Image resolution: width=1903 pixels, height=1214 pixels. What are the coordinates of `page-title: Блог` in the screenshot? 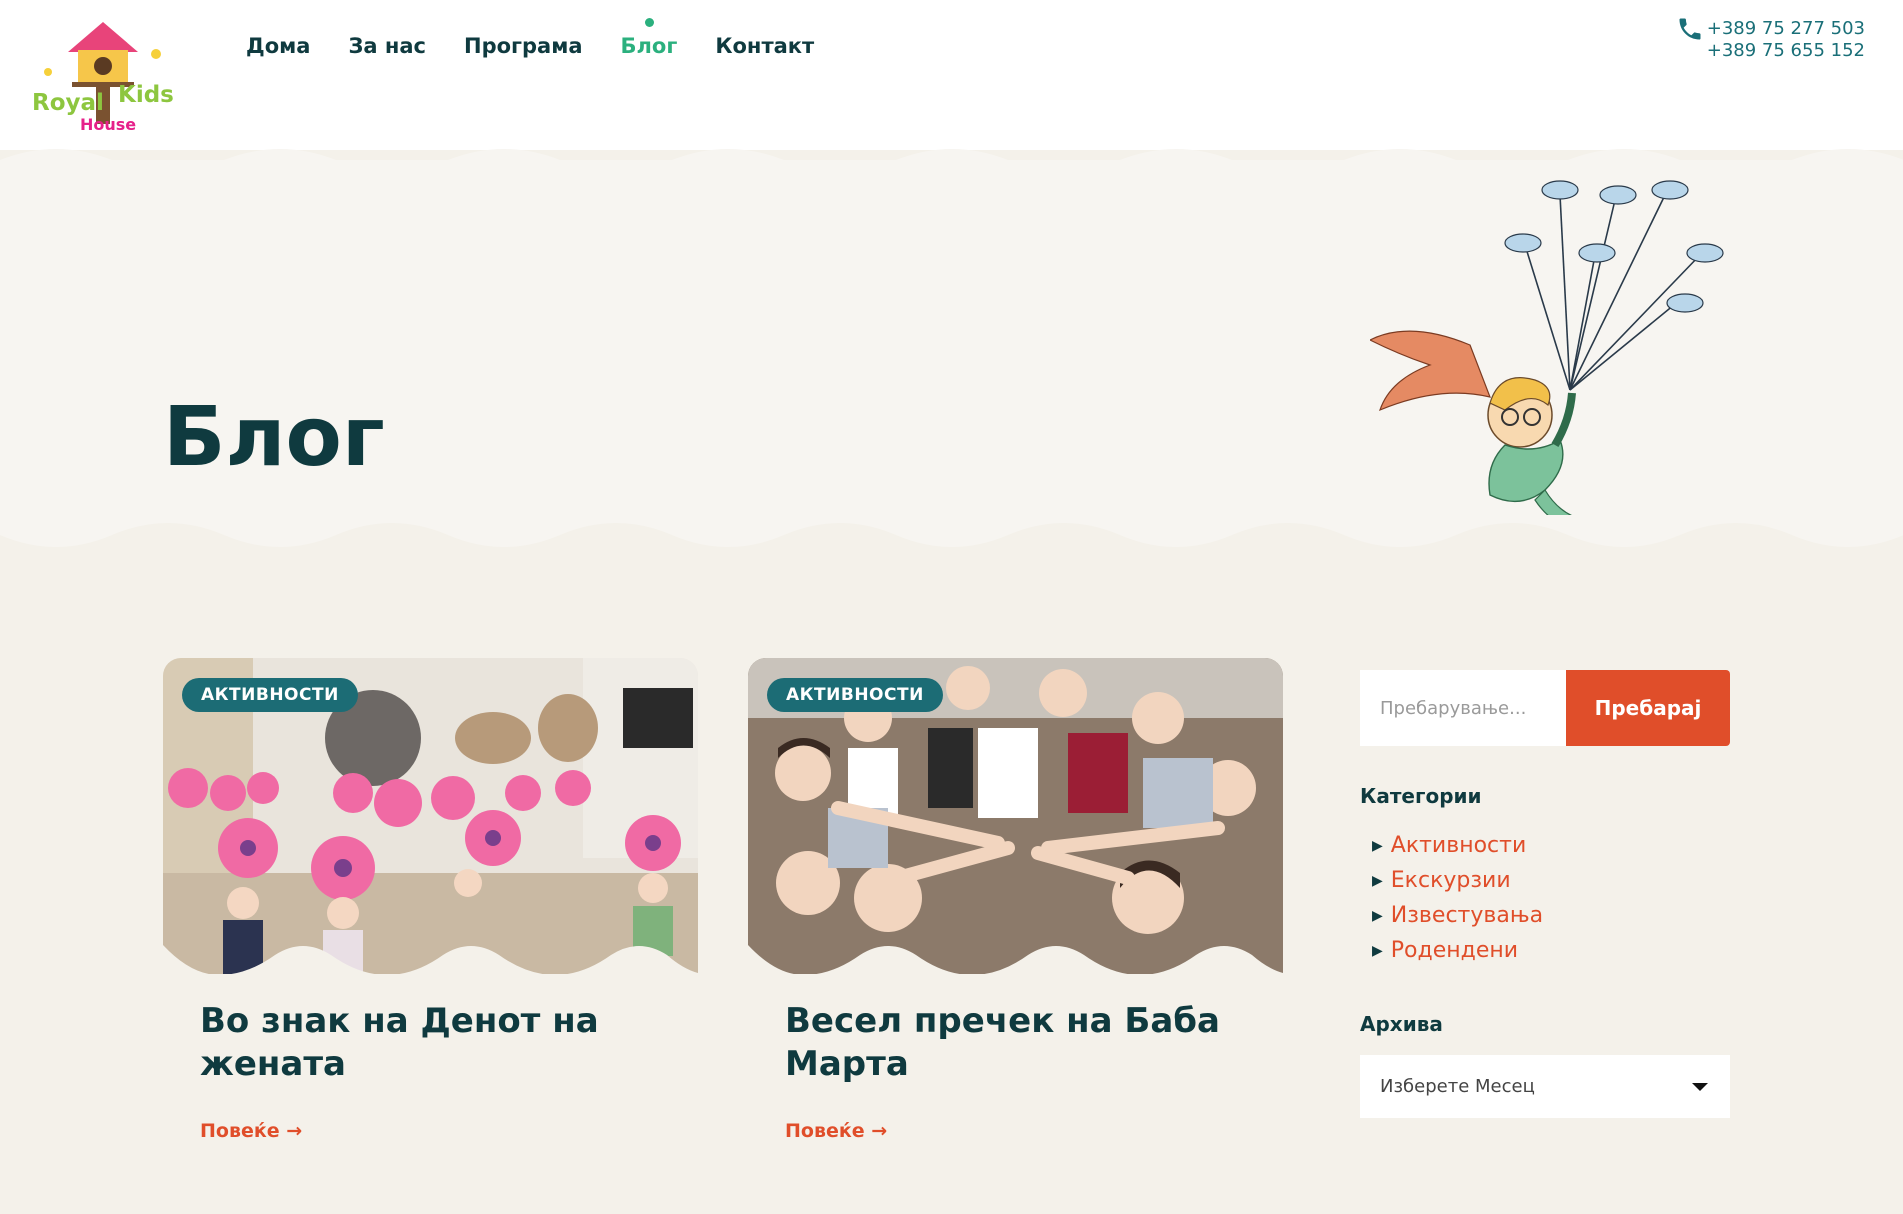 It's located at (274, 437).